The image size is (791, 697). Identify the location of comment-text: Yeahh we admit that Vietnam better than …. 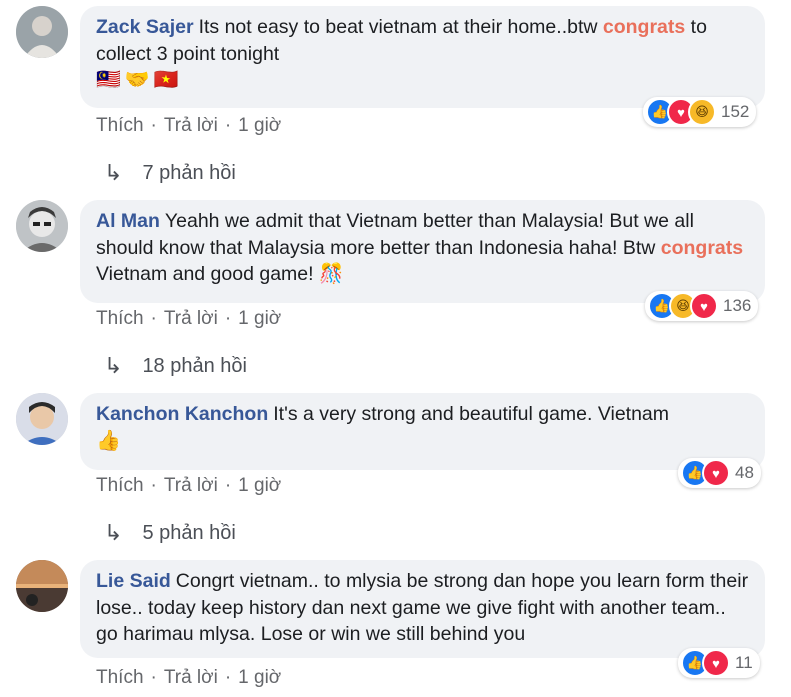
(395, 234).